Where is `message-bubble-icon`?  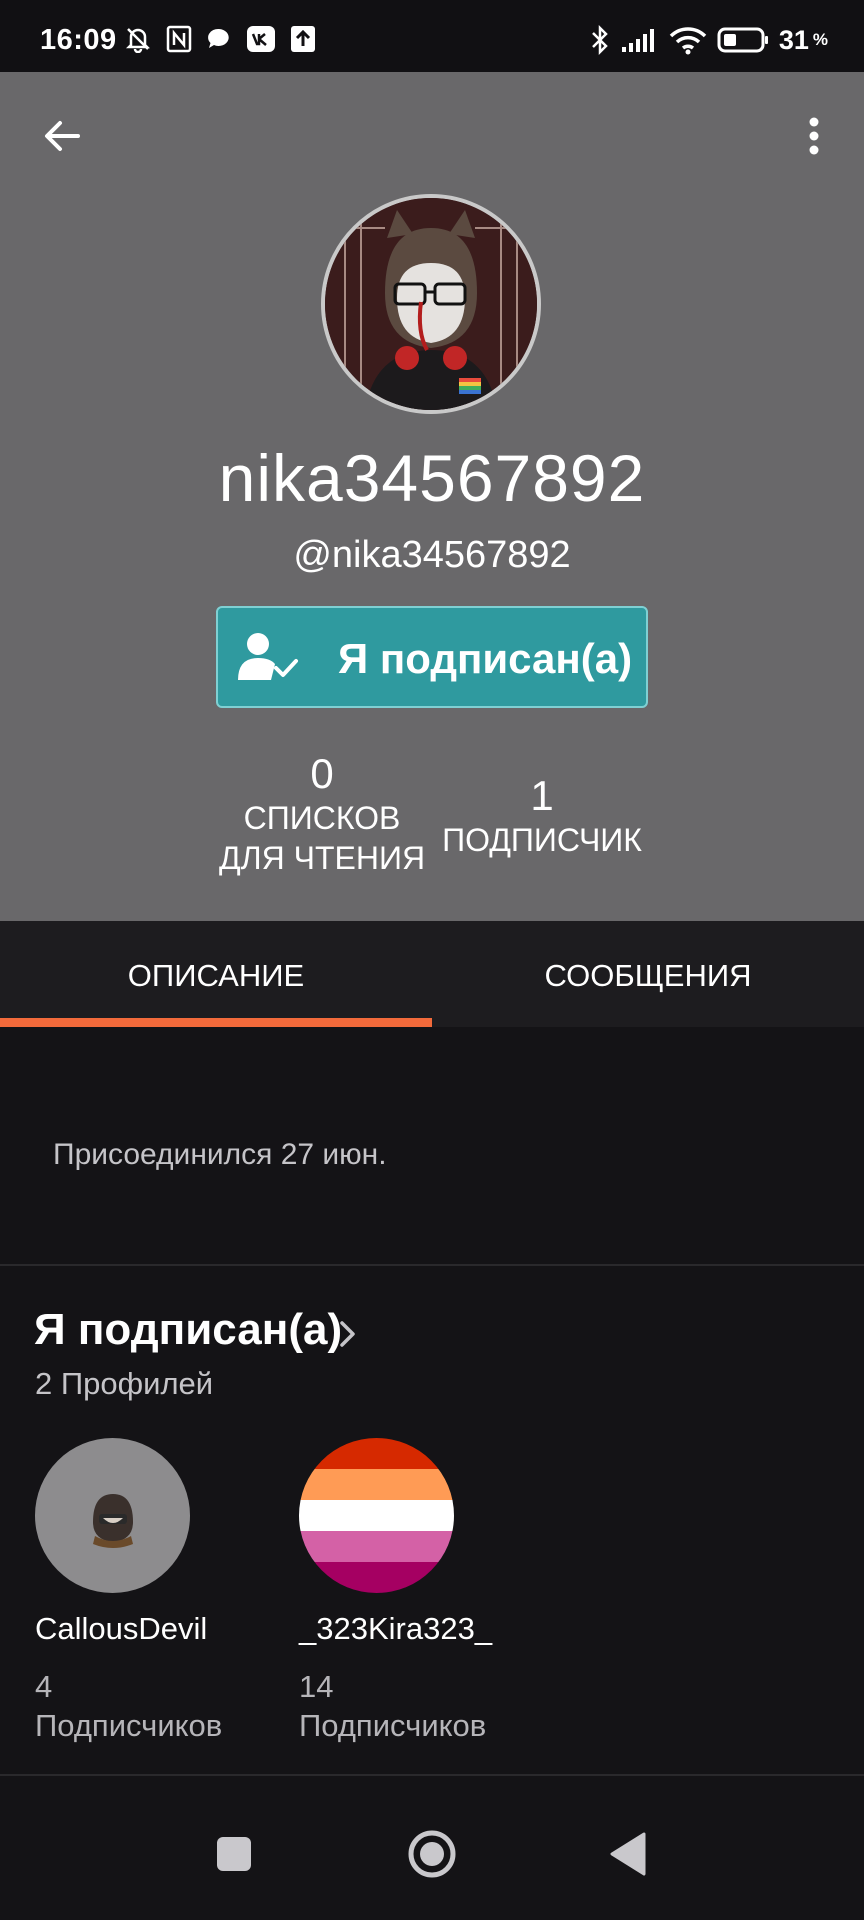 message-bubble-icon is located at coordinates (218, 38).